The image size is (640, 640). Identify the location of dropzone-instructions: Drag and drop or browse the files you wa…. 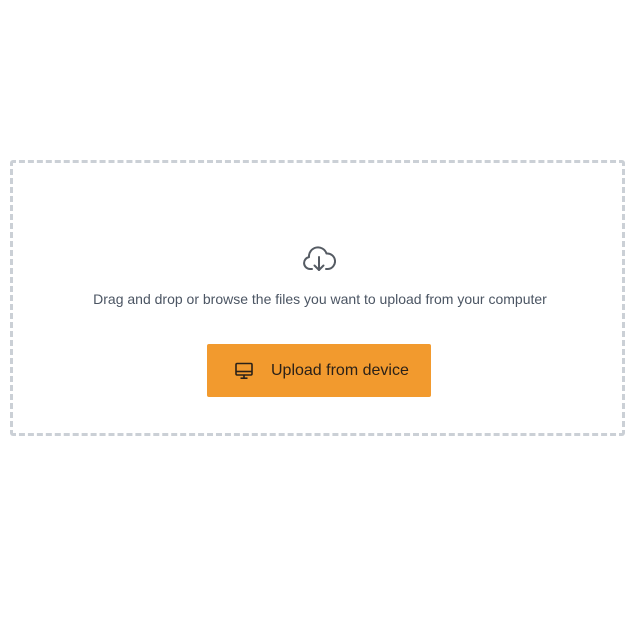
(320, 299).